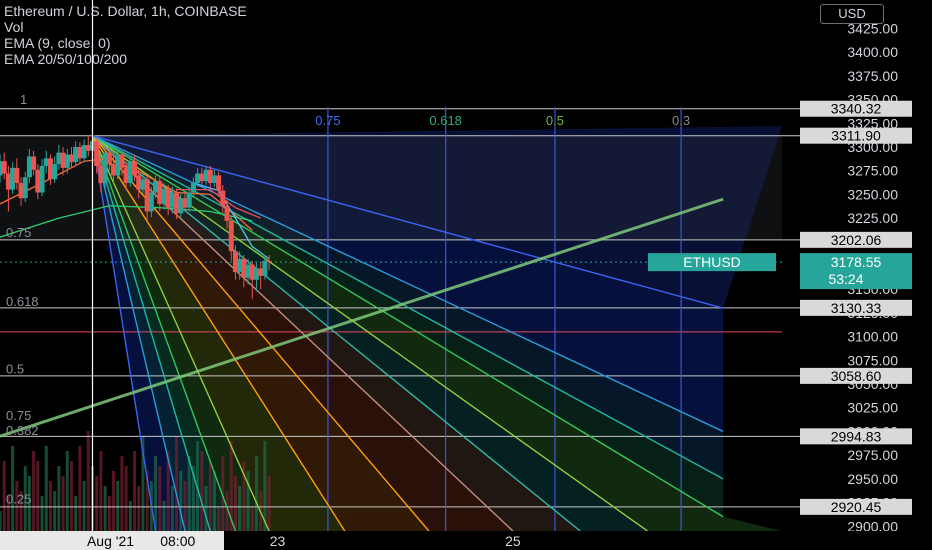 The image size is (932, 550). Describe the element at coordinates (872, 360) in the screenshot. I see `price-tick-label: 3075.00` at that location.